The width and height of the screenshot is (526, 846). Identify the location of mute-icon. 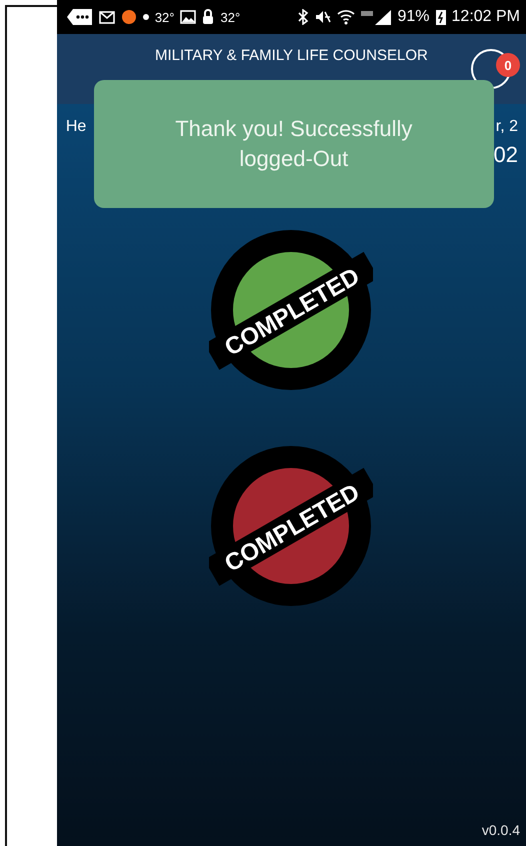
(323, 17).